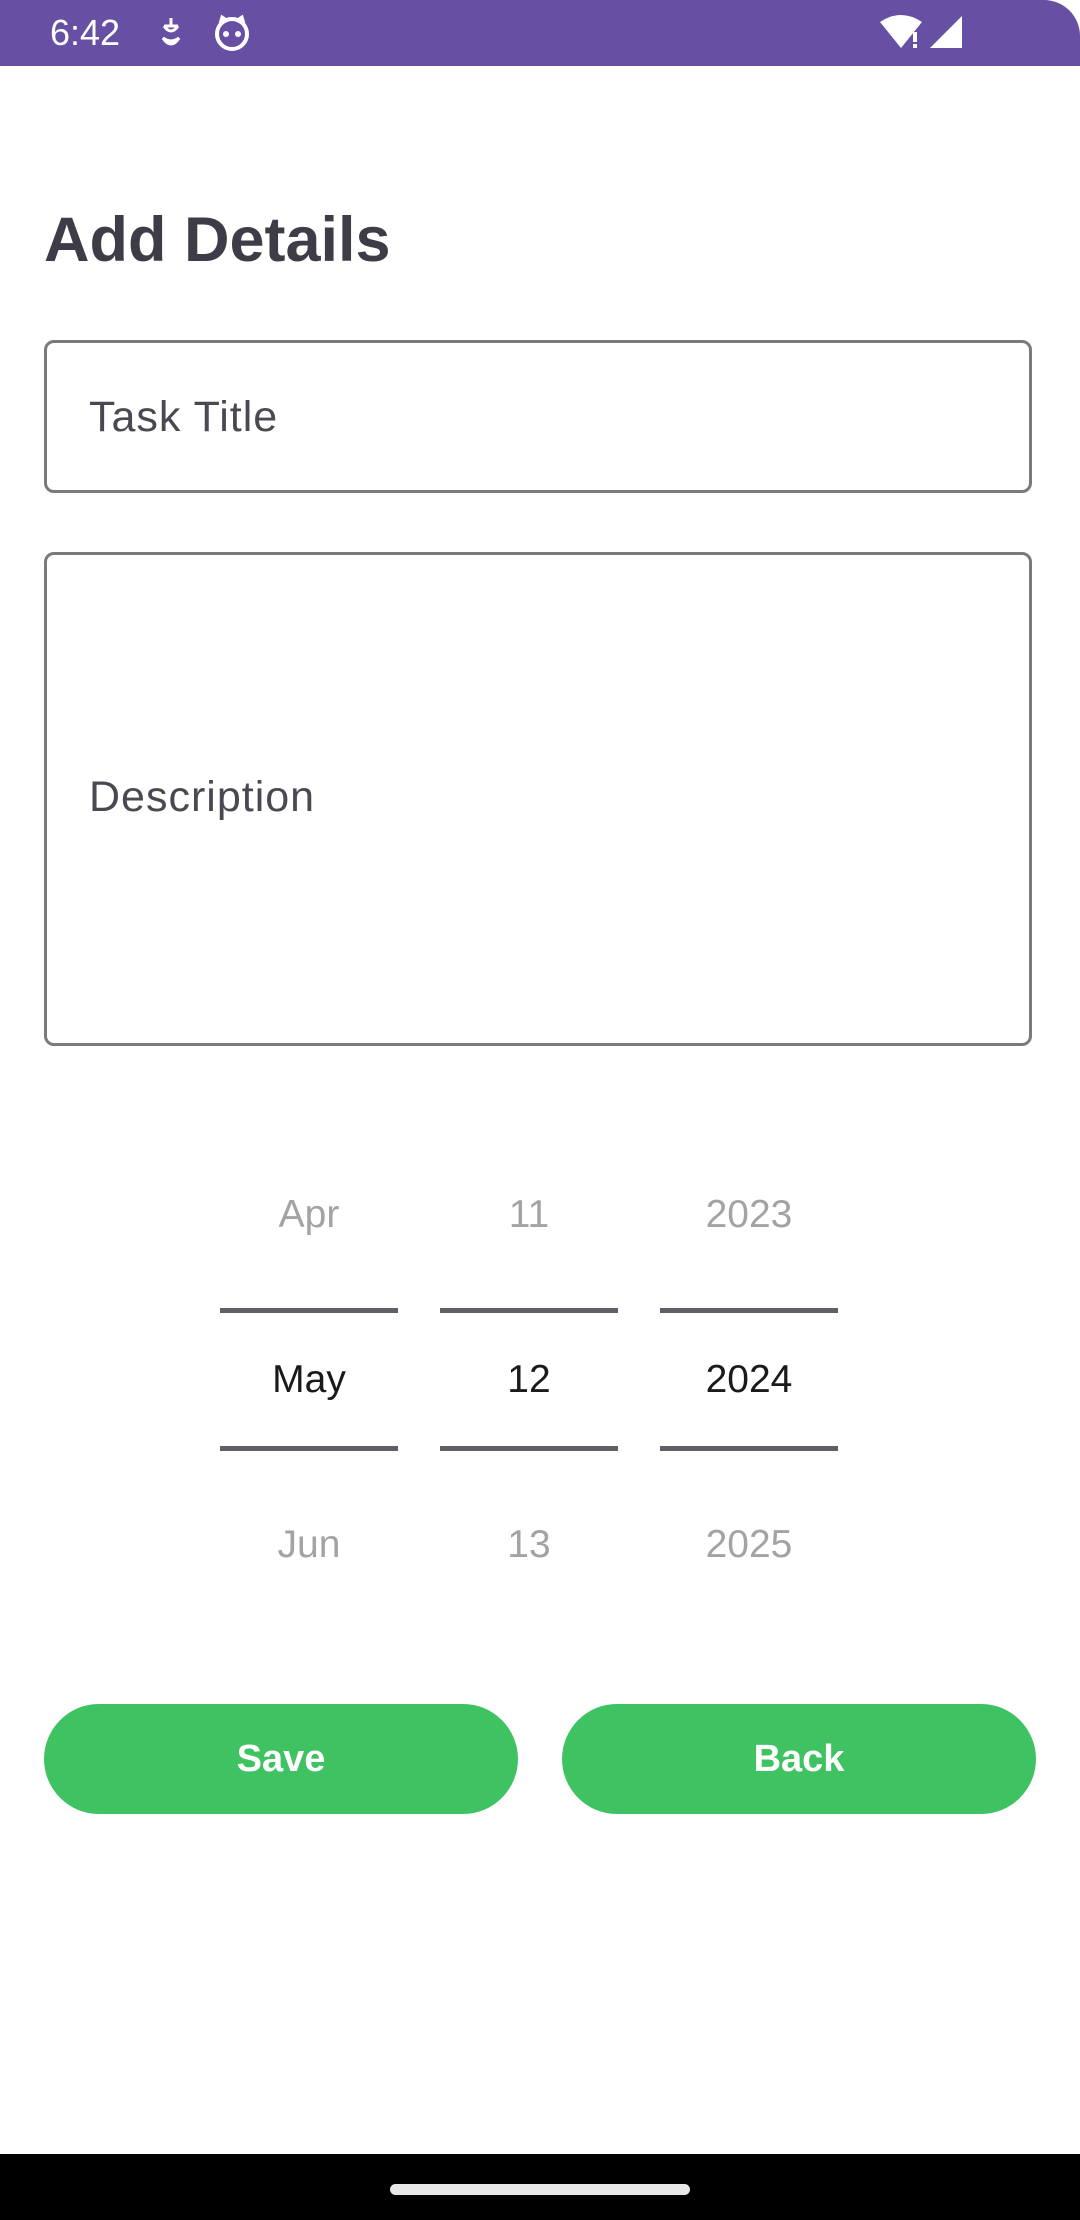 This screenshot has width=1080, height=2220. I want to click on signal-icon, so click(946, 34).